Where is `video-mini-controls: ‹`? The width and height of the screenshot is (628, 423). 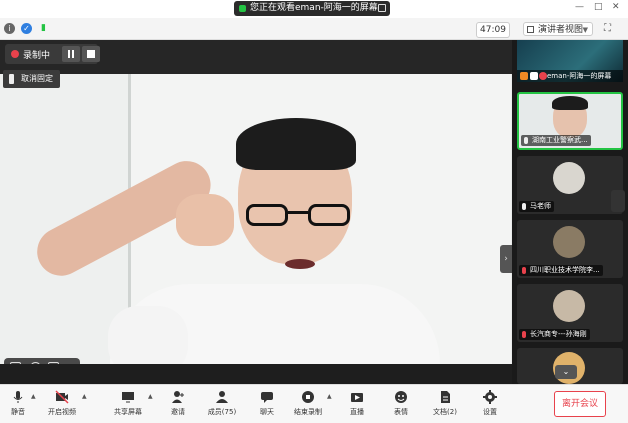 video-mini-controls: ‹ is located at coordinates (42, 361).